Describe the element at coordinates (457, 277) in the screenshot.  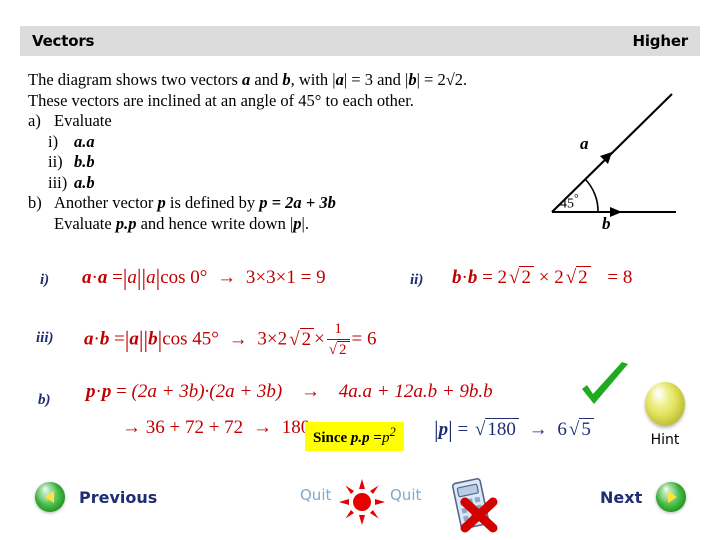
I see `ii-lhs-b1: b` at that location.